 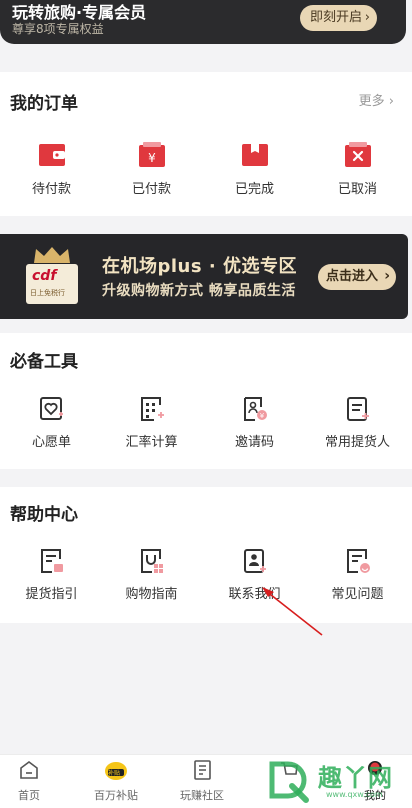 I want to click on order-paid-label: 已付款, so click(x=151, y=189).